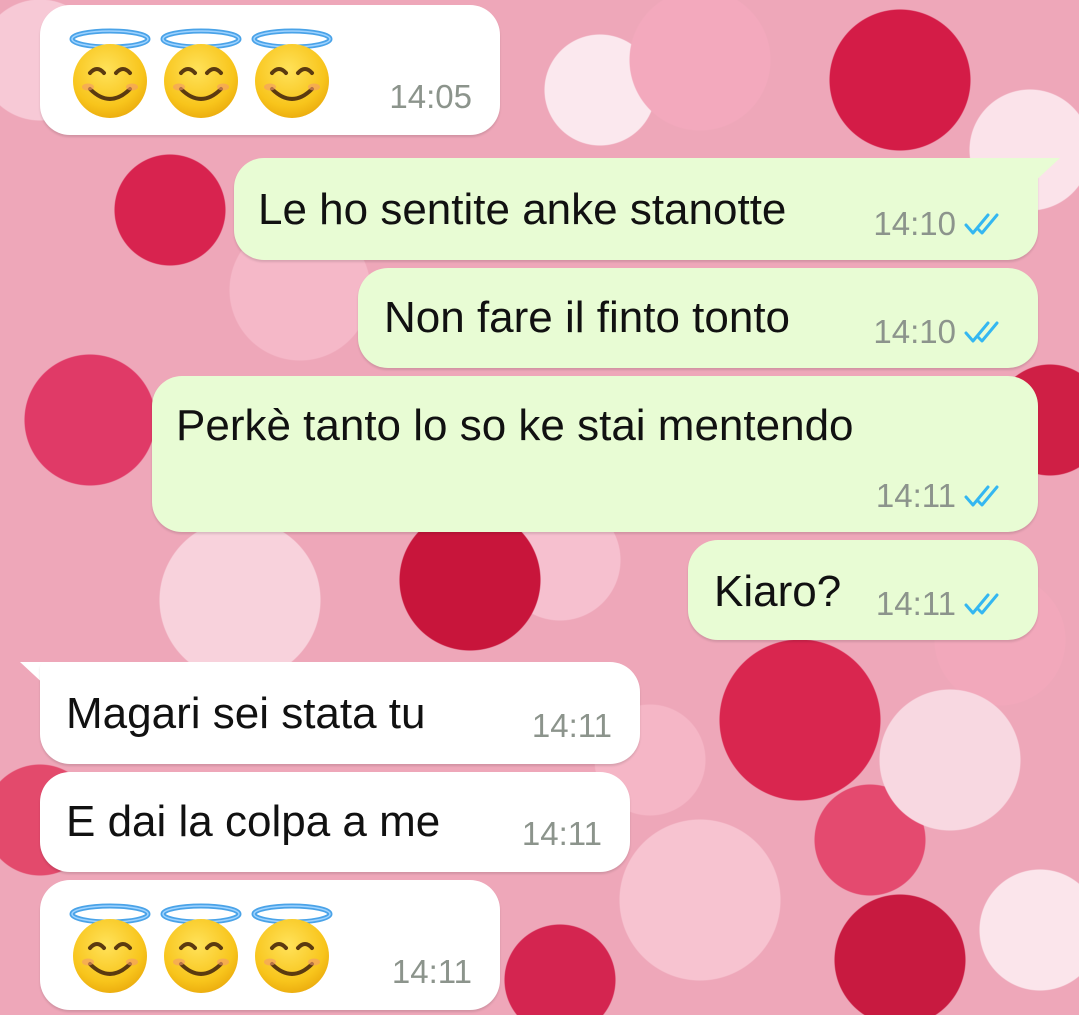 This screenshot has height=1015, width=1079. I want to click on bubble-tail, so click(1046, 171).